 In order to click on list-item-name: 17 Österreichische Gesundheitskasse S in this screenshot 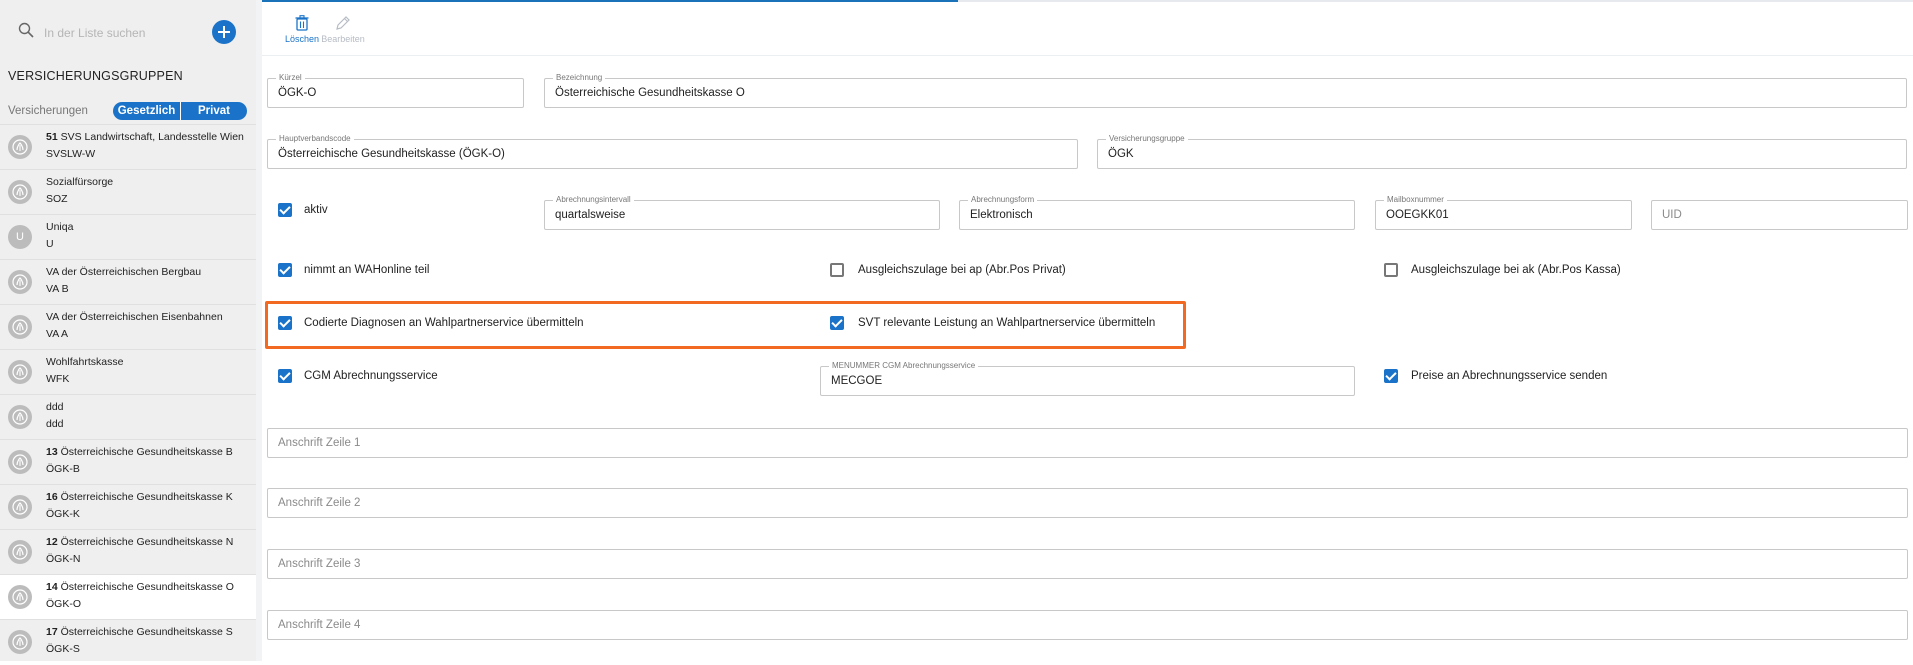, I will do `click(148, 632)`.